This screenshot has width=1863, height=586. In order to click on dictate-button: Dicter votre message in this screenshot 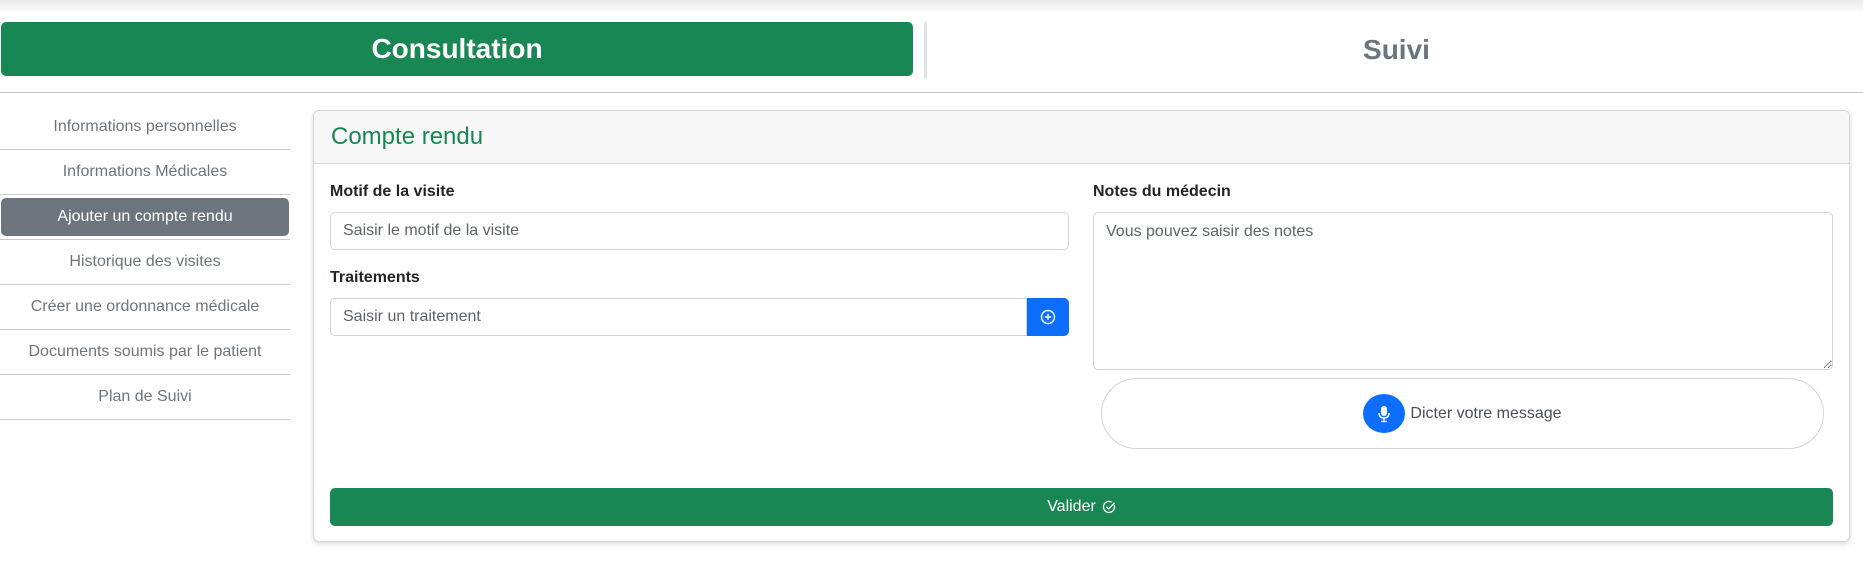, I will do `click(1462, 413)`.